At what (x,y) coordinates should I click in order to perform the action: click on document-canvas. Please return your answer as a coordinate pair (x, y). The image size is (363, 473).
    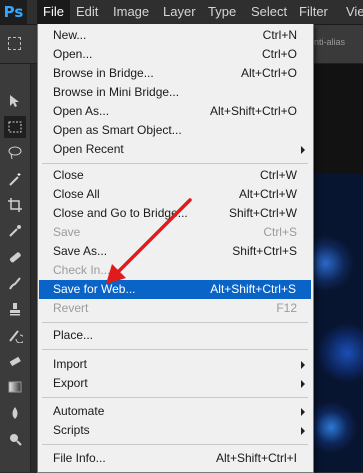
    Looking at the image, I should click on (336, 268).